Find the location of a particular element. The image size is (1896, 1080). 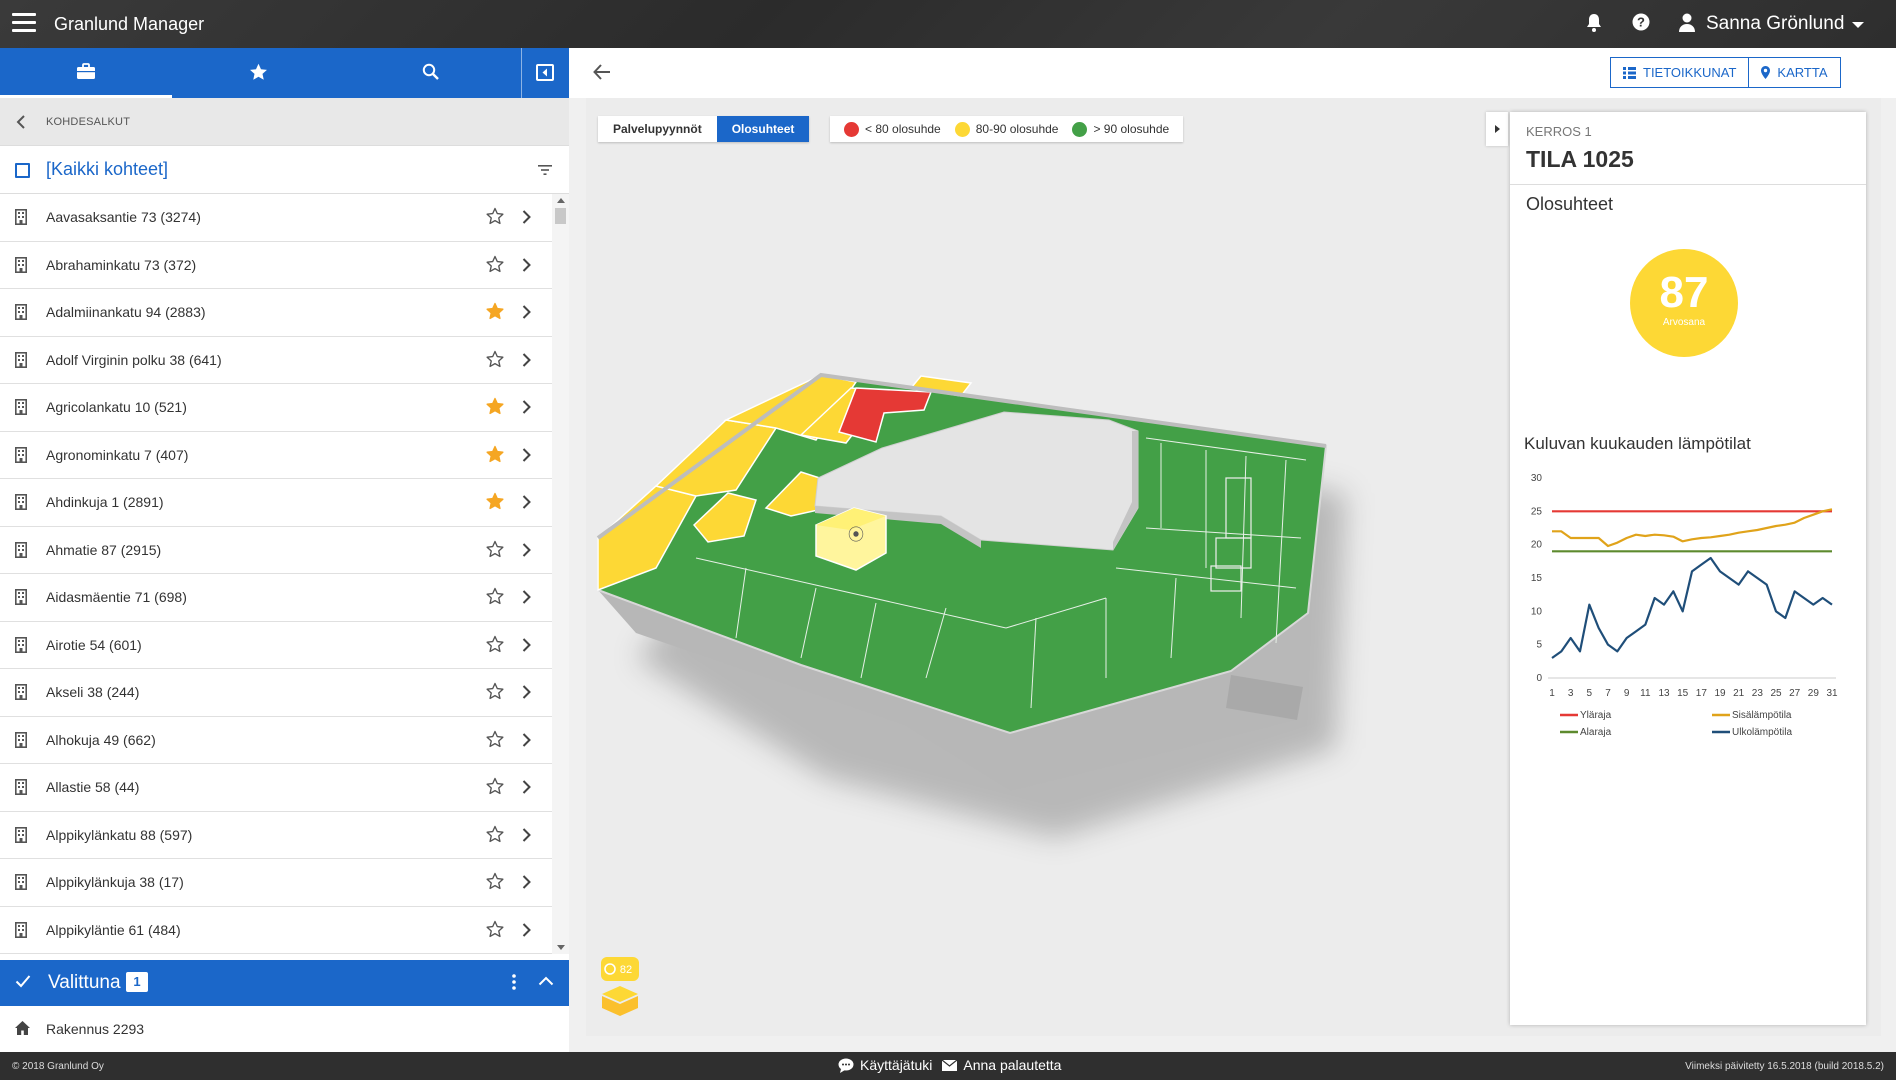

user-guide-link: Käyttäjätuki is located at coordinates (885, 1065).